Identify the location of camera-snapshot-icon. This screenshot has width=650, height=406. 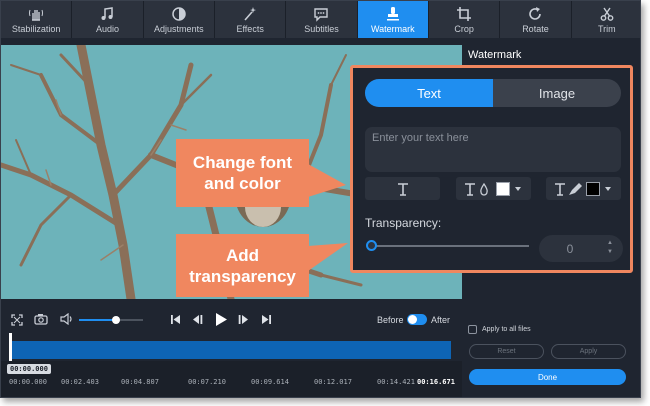
(41, 319).